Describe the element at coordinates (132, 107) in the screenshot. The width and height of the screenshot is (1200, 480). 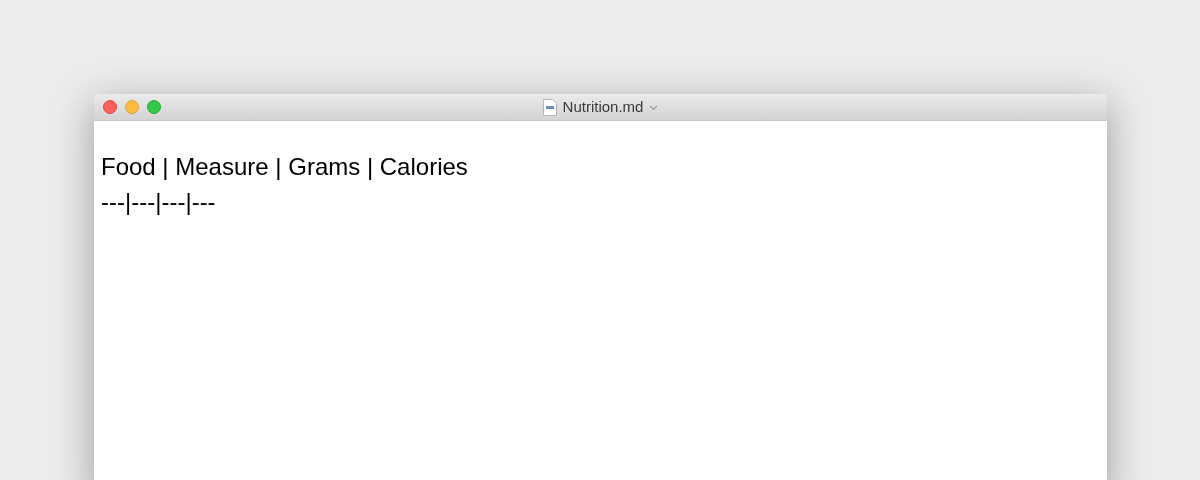
I see `minimize-button` at that location.